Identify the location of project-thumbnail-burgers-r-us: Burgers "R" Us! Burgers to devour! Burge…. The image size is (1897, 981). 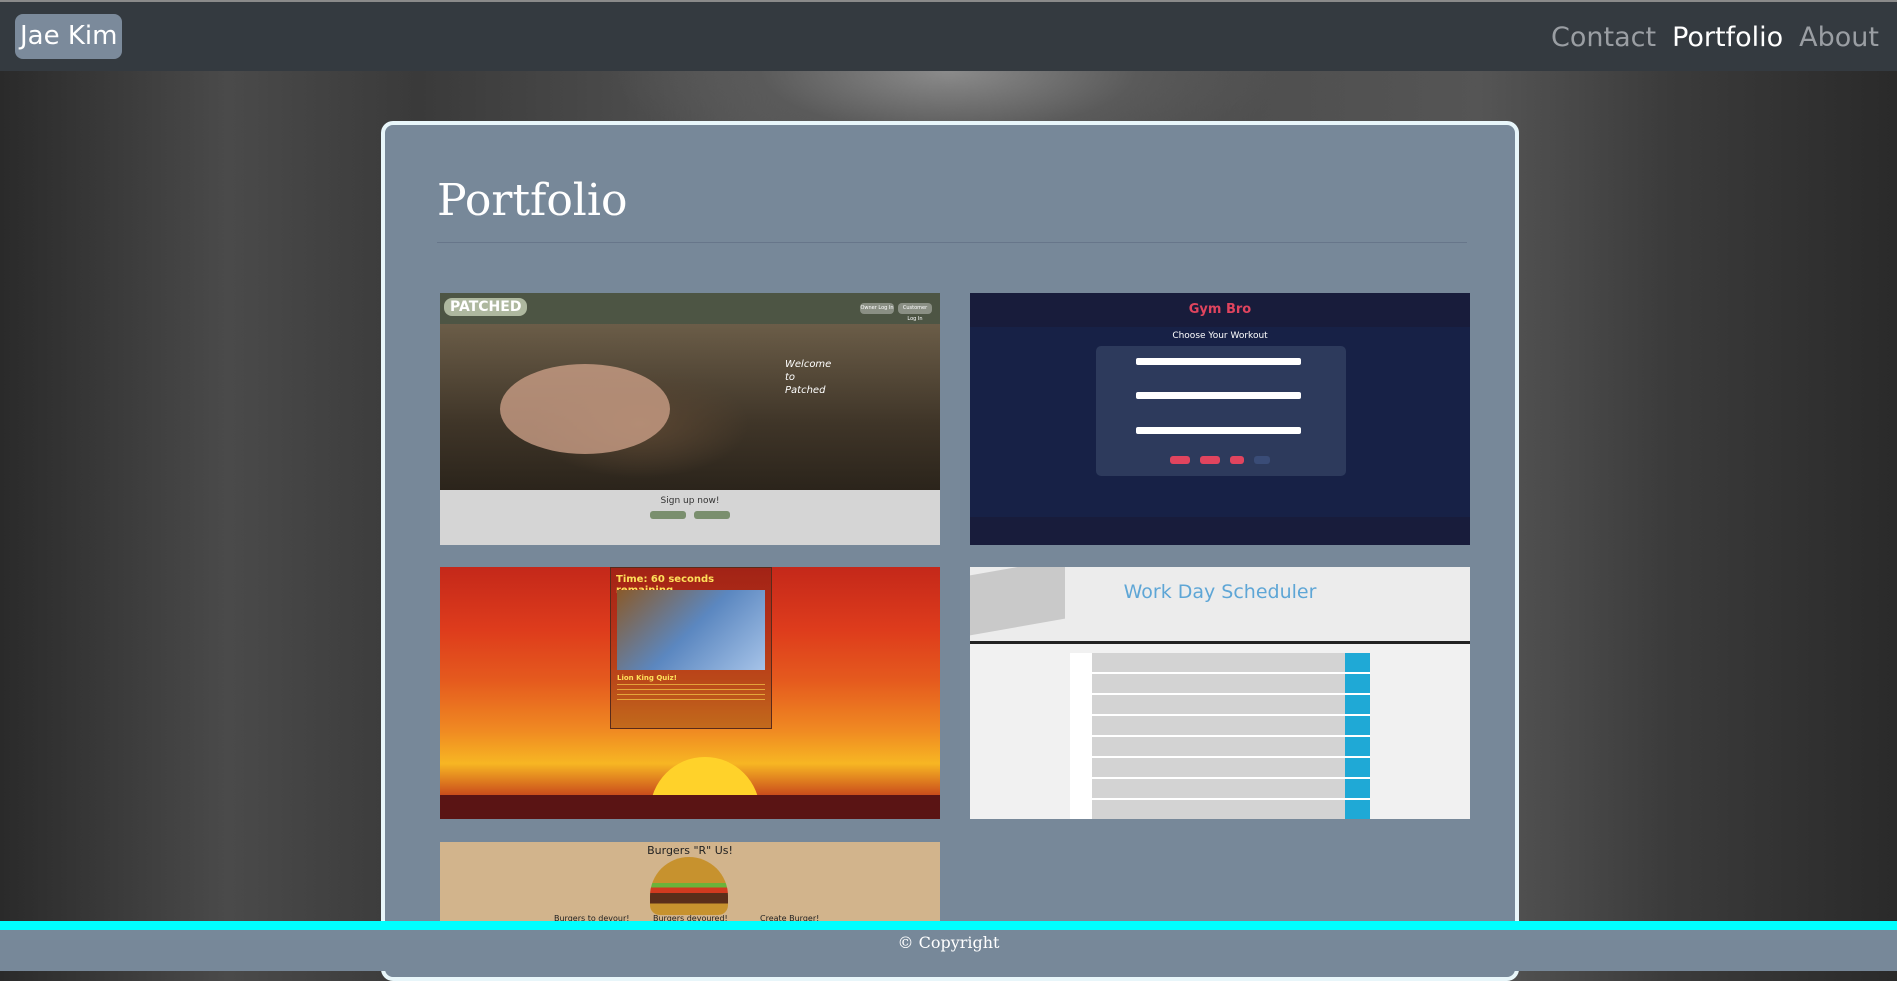
(690, 887).